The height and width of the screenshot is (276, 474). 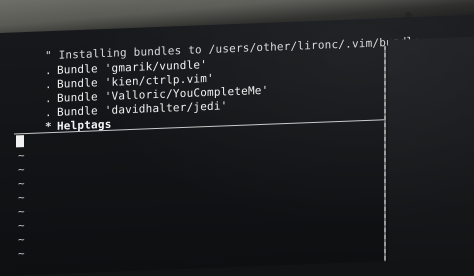 I want to click on editor-pane-right, so click(x=431, y=149).